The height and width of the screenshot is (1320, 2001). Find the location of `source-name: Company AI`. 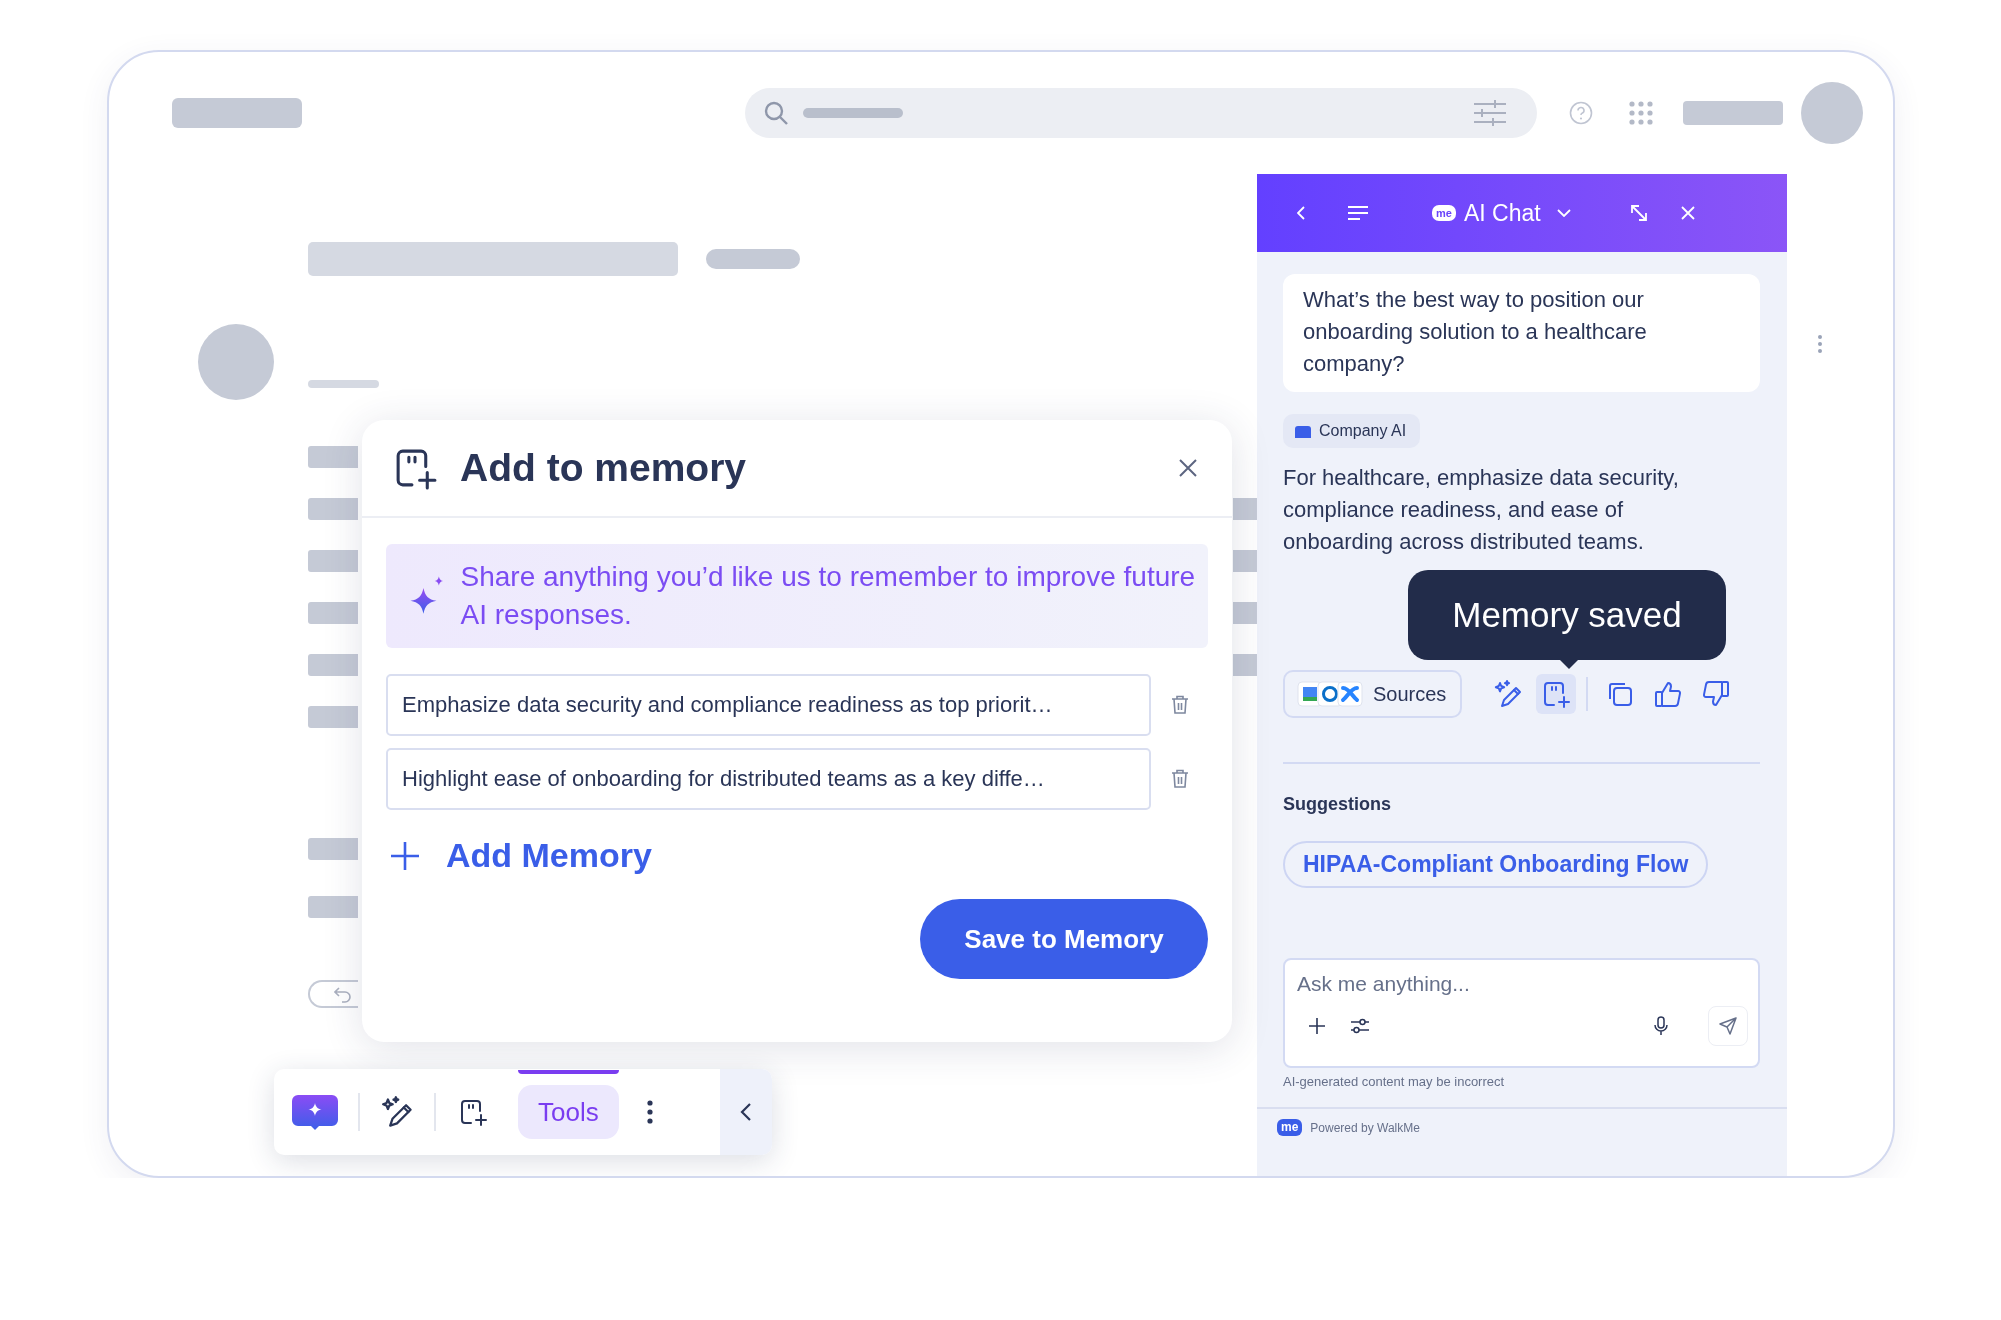

source-name: Company AI is located at coordinates (1363, 431).